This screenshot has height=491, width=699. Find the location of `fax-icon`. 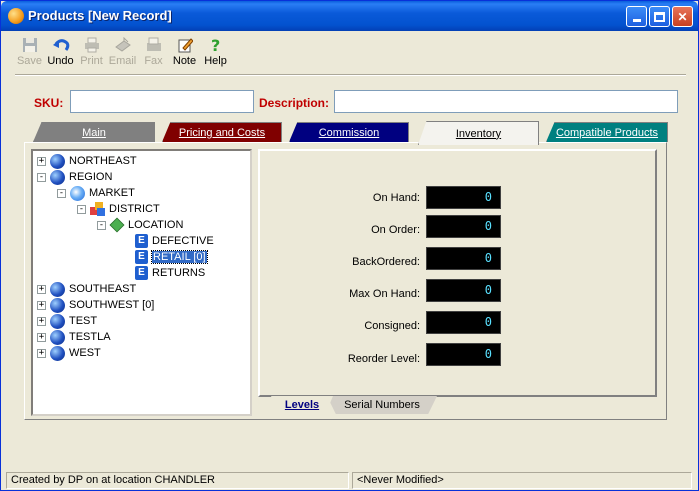

fax-icon is located at coordinates (154, 45).